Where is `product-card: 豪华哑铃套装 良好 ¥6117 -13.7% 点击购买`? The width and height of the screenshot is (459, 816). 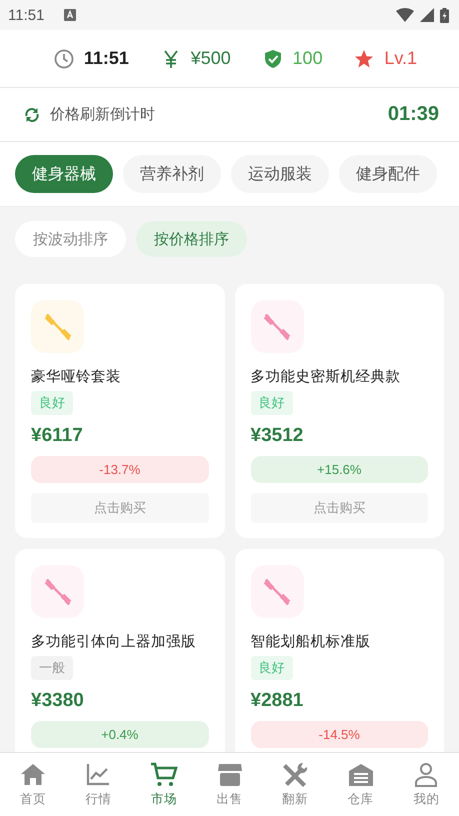 product-card: 豪华哑铃套装 良好 ¥6117 -13.7% 点击购买 is located at coordinates (119, 411).